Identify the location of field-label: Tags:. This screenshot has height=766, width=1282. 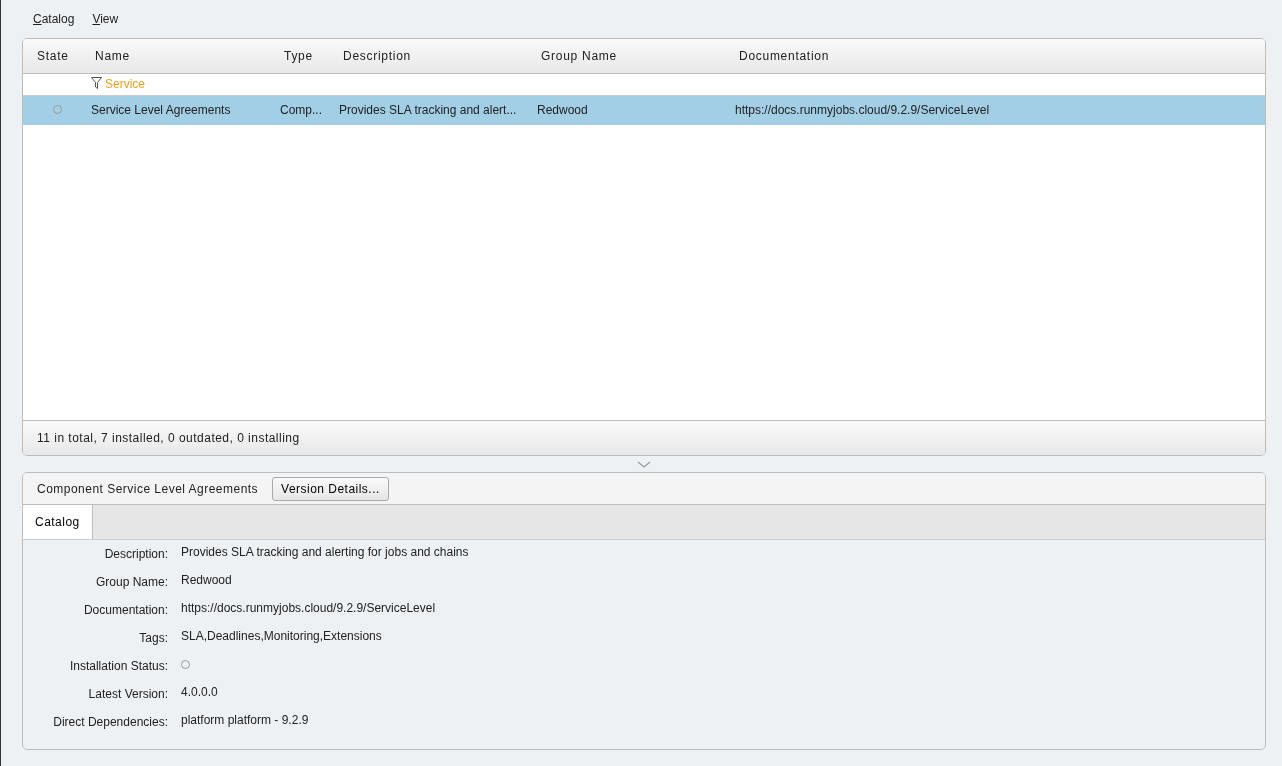
(153, 638).